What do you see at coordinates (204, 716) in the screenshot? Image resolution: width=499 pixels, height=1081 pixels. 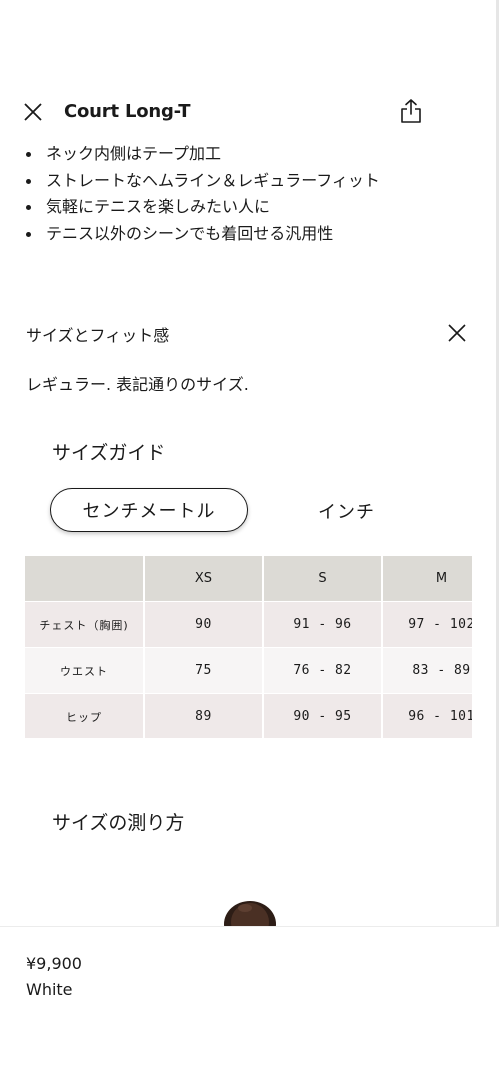 I see `table-cell: 89` at bounding box center [204, 716].